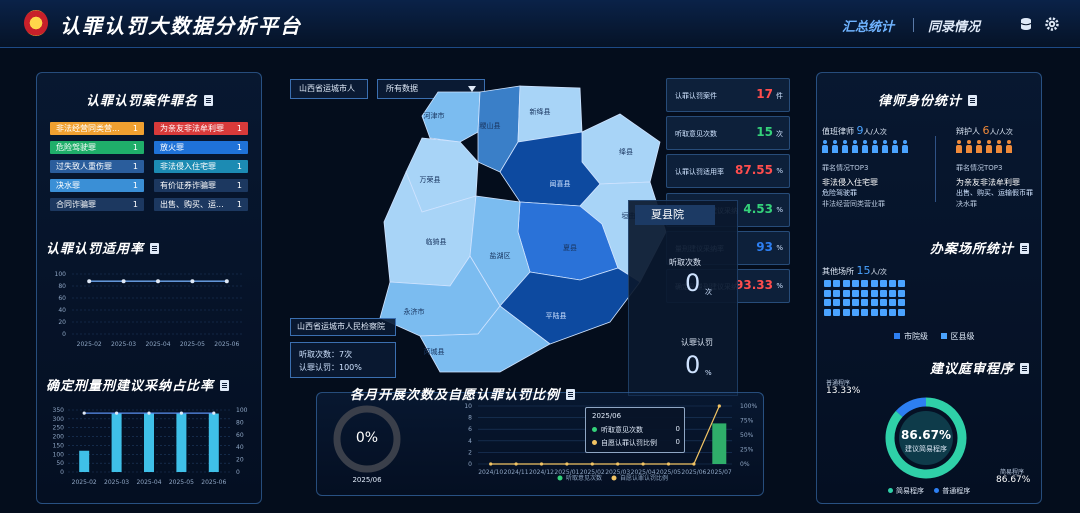 The image size is (1080, 513). I want to click on map-label: 盐湖区, so click(500, 255).